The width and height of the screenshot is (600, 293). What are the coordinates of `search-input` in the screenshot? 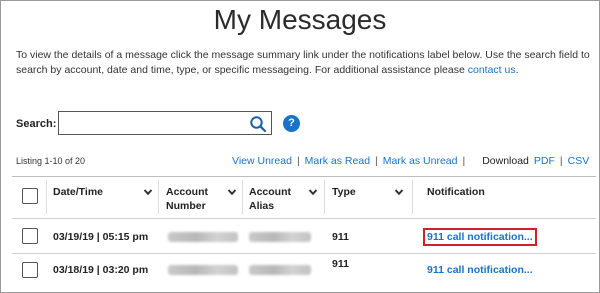 It's located at (153, 123).